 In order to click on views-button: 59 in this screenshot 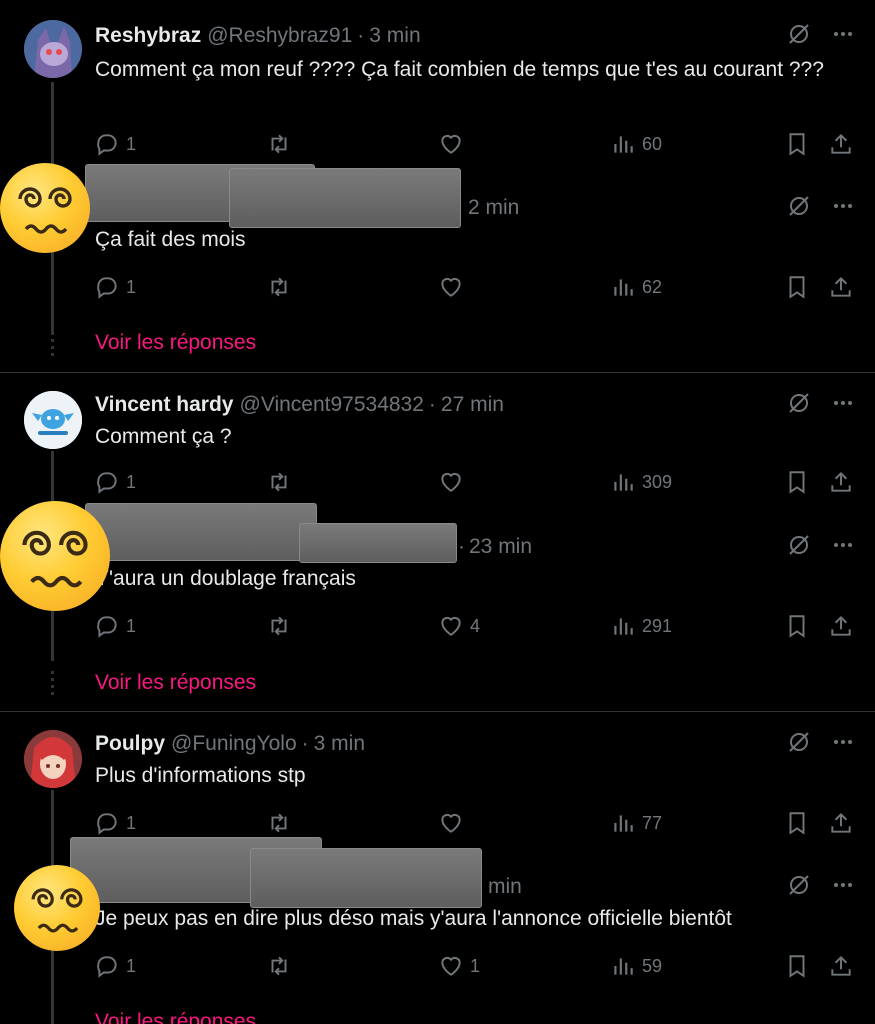, I will do `click(636, 966)`.